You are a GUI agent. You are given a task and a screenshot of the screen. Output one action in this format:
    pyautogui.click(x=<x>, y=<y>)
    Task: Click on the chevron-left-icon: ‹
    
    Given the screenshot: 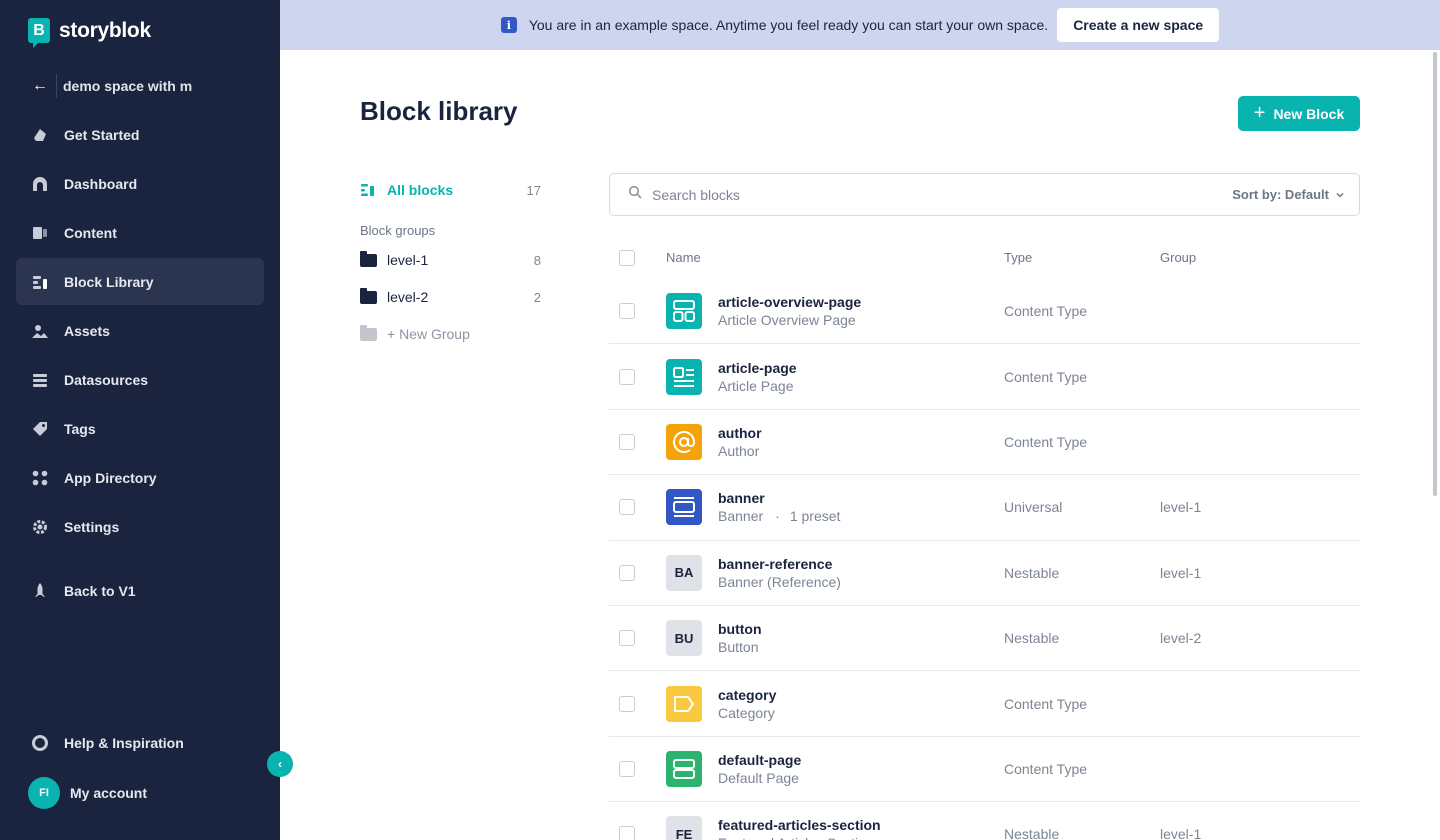 What is the action you would take?
    pyautogui.click(x=280, y=764)
    